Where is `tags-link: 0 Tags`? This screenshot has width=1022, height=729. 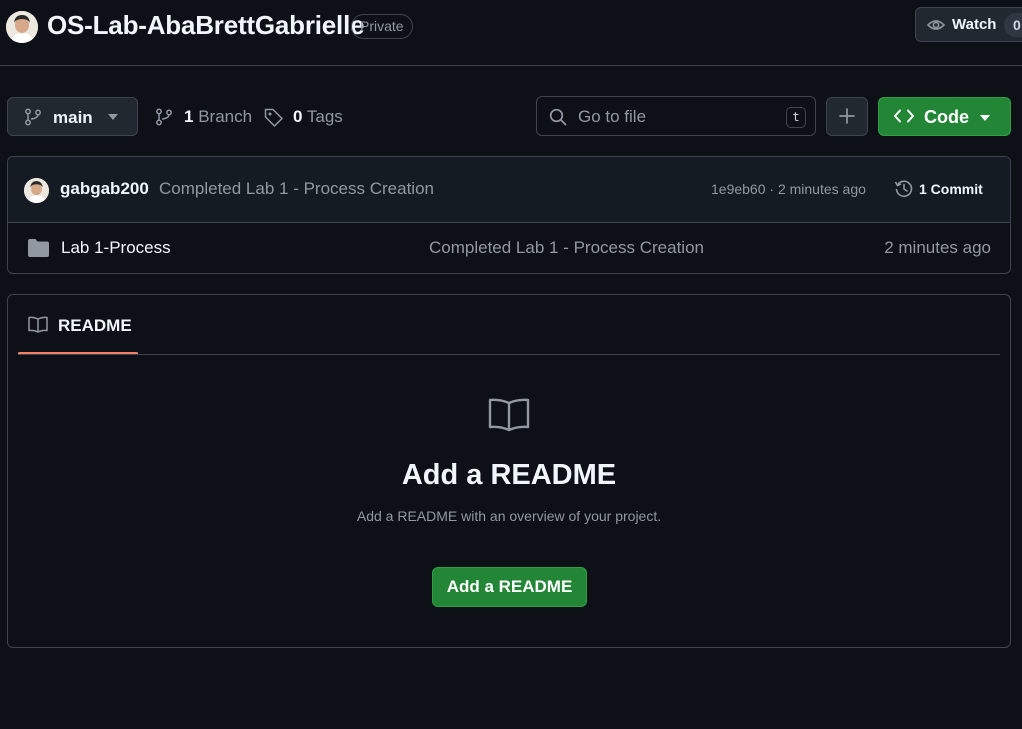 tags-link: 0 Tags is located at coordinates (303, 117).